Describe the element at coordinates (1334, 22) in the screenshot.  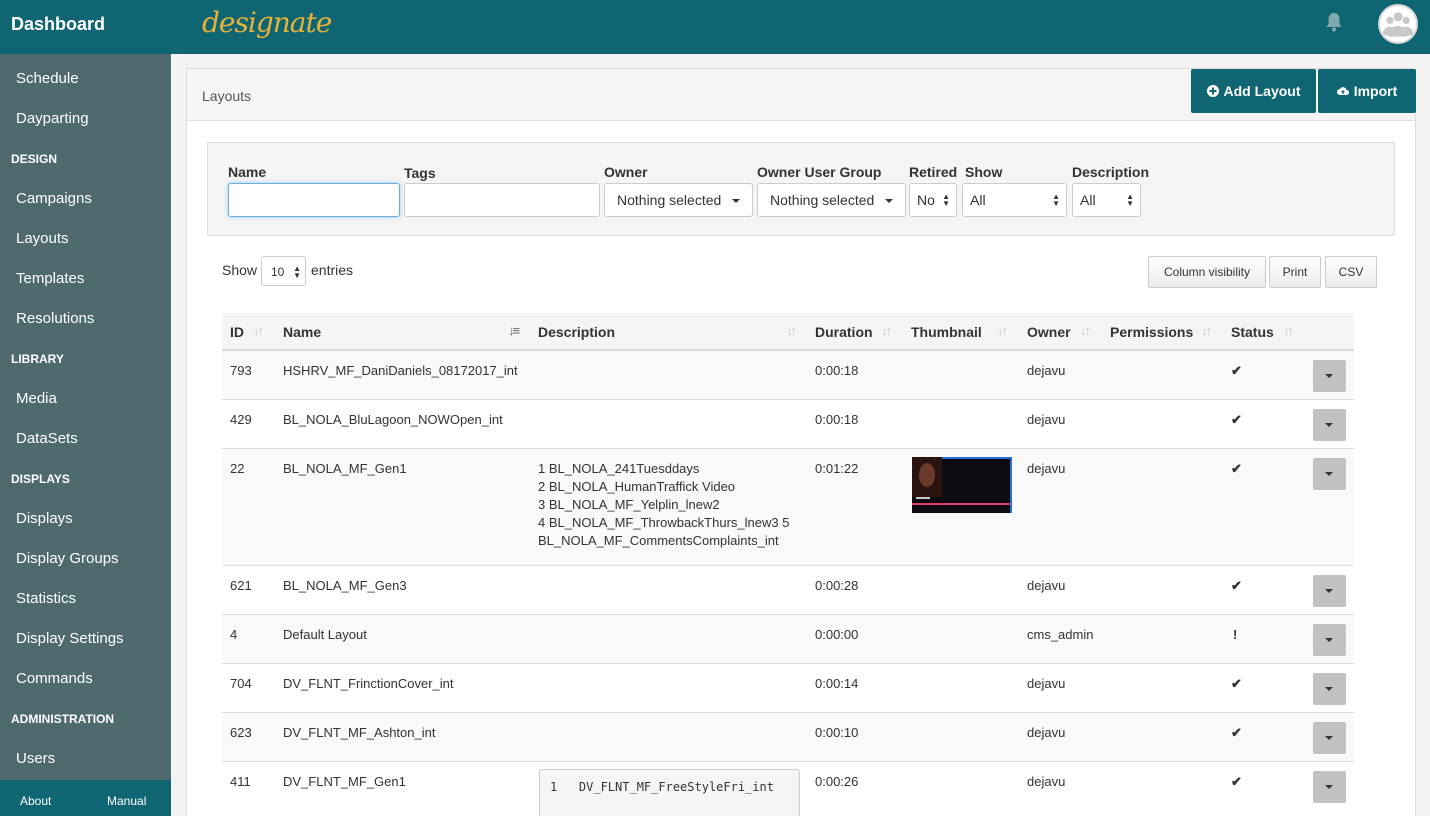
I see `bell-icon` at that location.